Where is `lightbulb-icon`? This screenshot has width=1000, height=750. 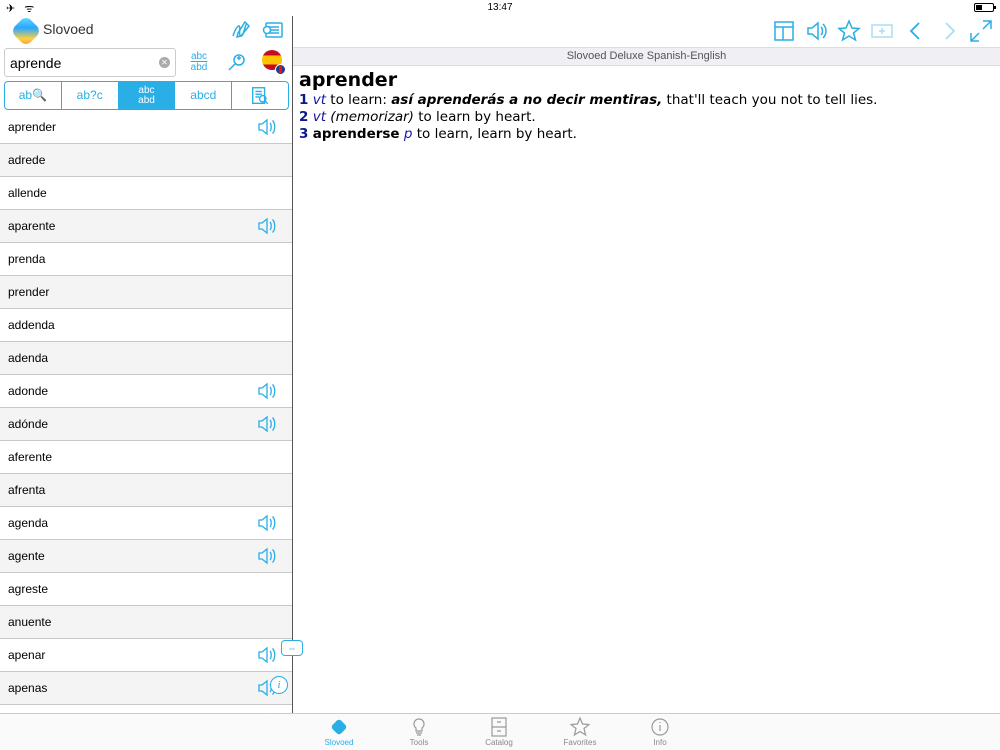 lightbulb-icon is located at coordinates (419, 727).